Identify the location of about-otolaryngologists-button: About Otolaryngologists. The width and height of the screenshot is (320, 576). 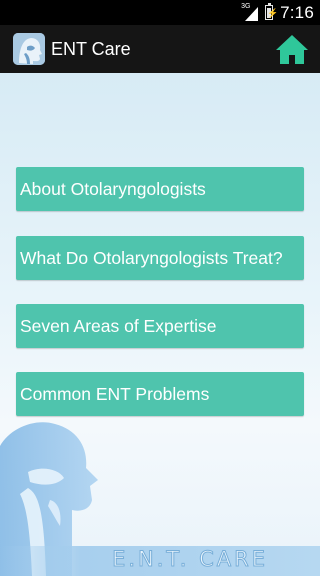
(160, 189).